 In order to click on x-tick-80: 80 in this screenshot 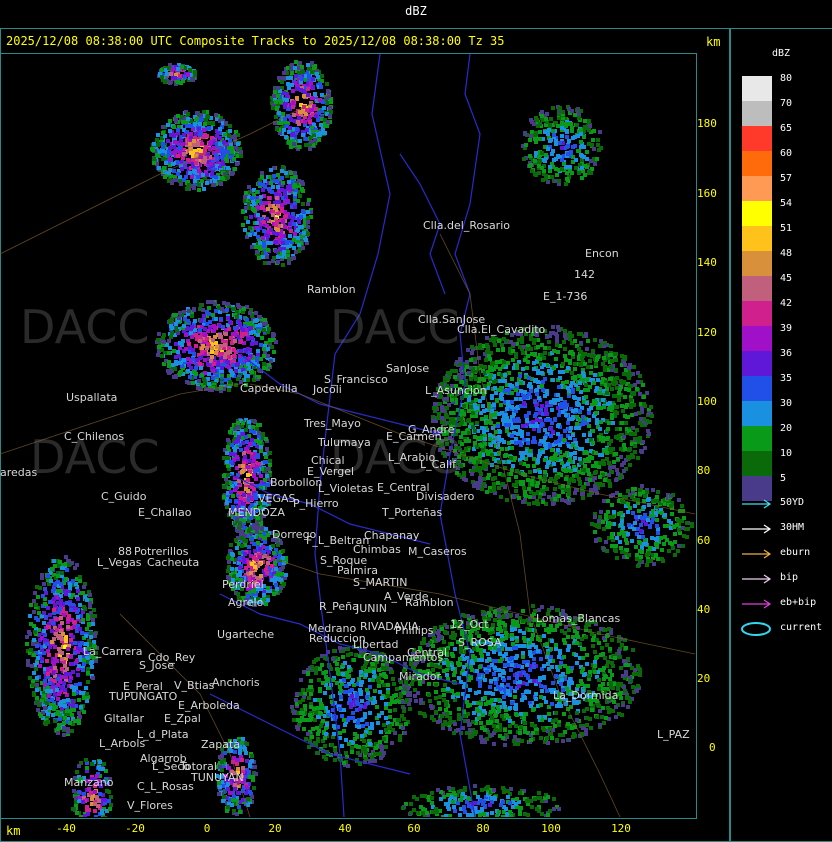, I will do `click(483, 828)`.